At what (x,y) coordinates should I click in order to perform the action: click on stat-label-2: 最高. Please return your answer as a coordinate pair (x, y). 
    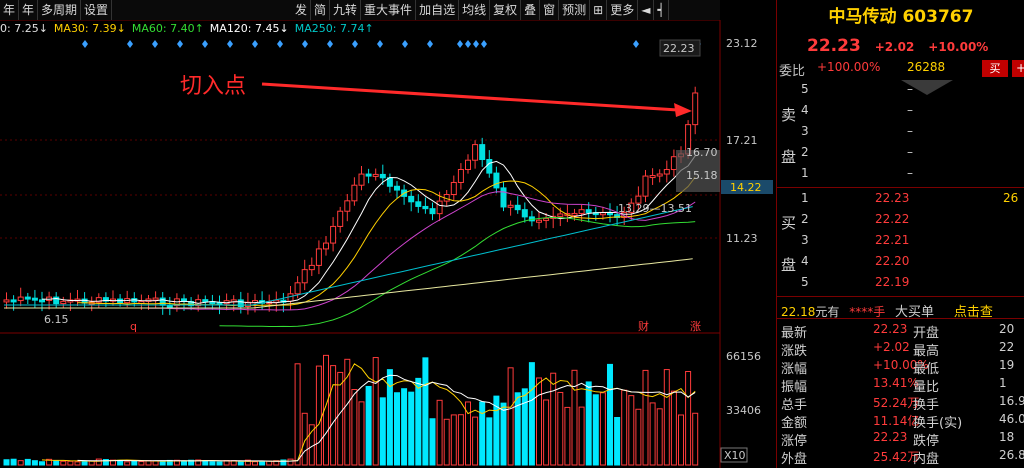
    Looking at the image, I should click on (926, 351).